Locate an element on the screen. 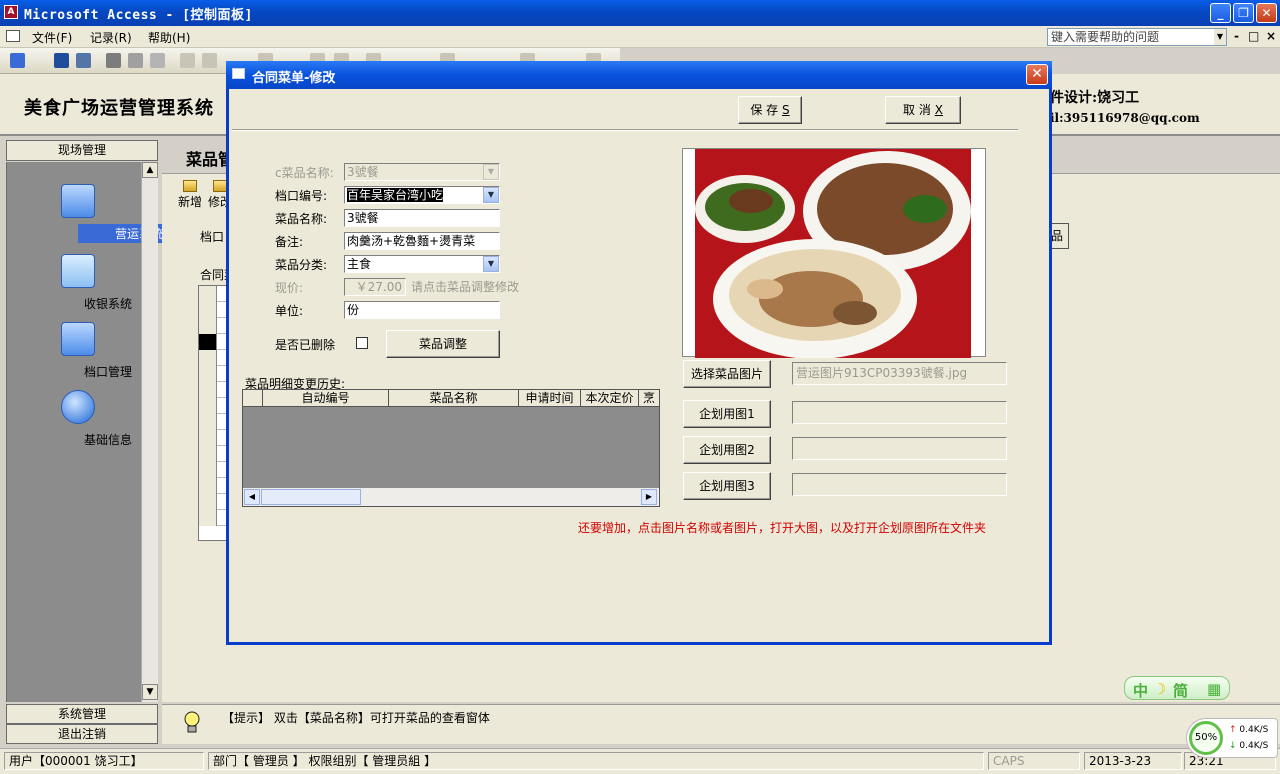 The image size is (1280, 774). planning-image-3-button: 企划用图3 is located at coordinates (727, 486).